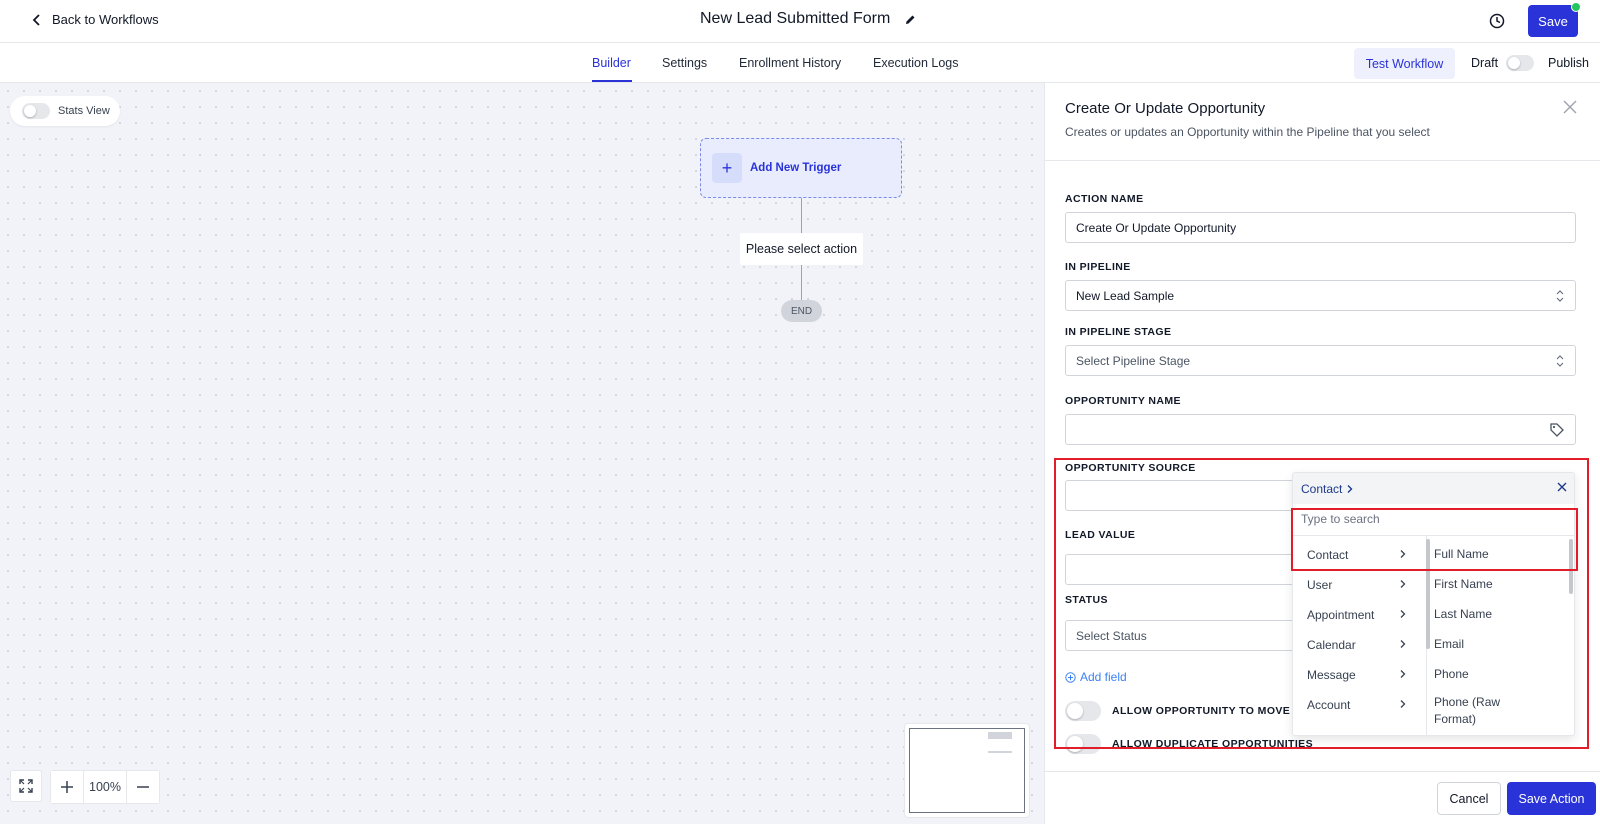  What do you see at coordinates (1560, 361) in the screenshot?
I see `select-arrows-icon` at bounding box center [1560, 361].